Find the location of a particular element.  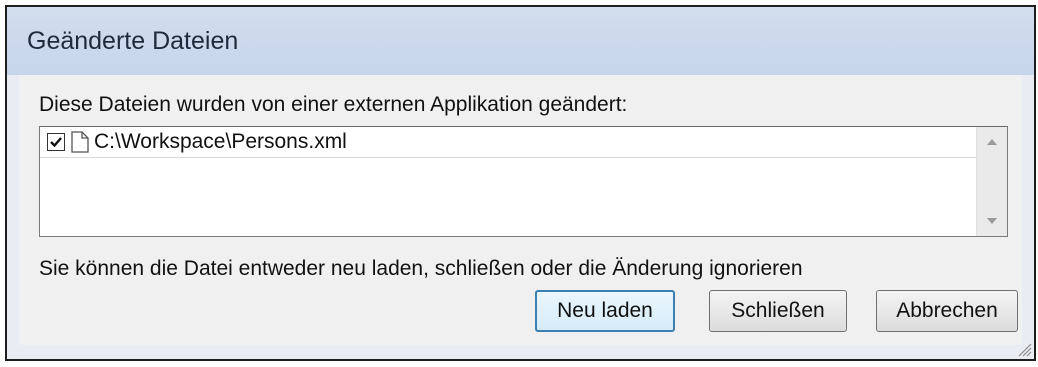

scroll-up-arrow-icon is located at coordinates (992, 142).